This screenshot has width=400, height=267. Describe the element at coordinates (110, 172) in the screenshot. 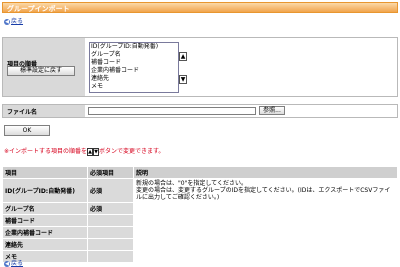

I see `column-header: 必須項目` at that location.